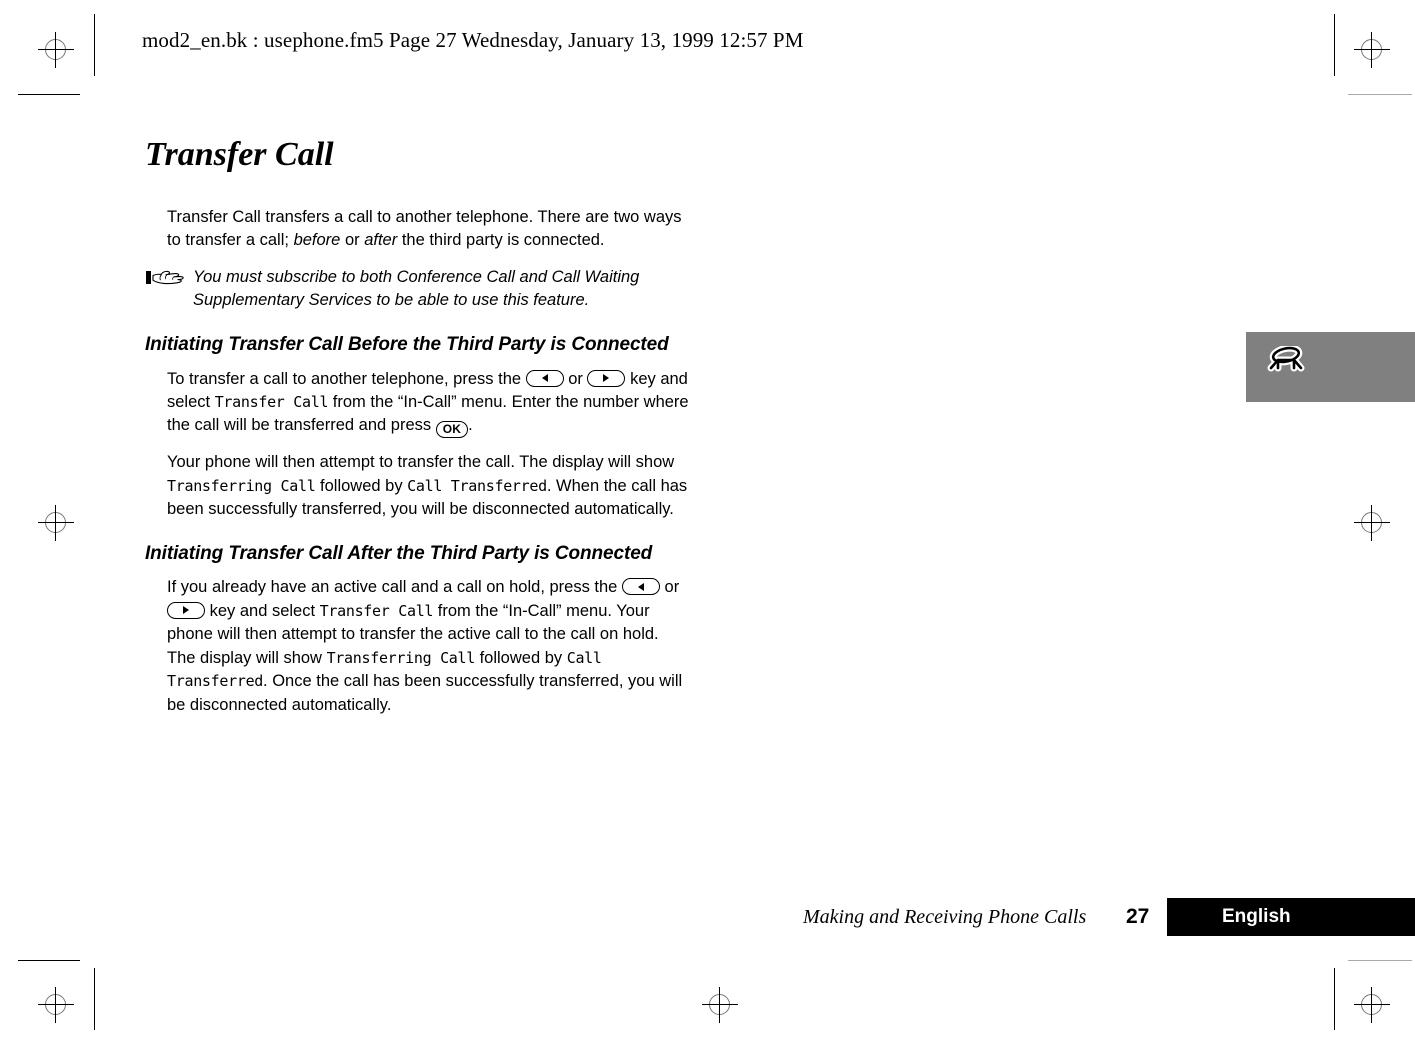 This screenshot has width=1415, height=1062. Describe the element at coordinates (262, 610) in the screenshot. I see `after-p1-text-3: key and select` at that location.